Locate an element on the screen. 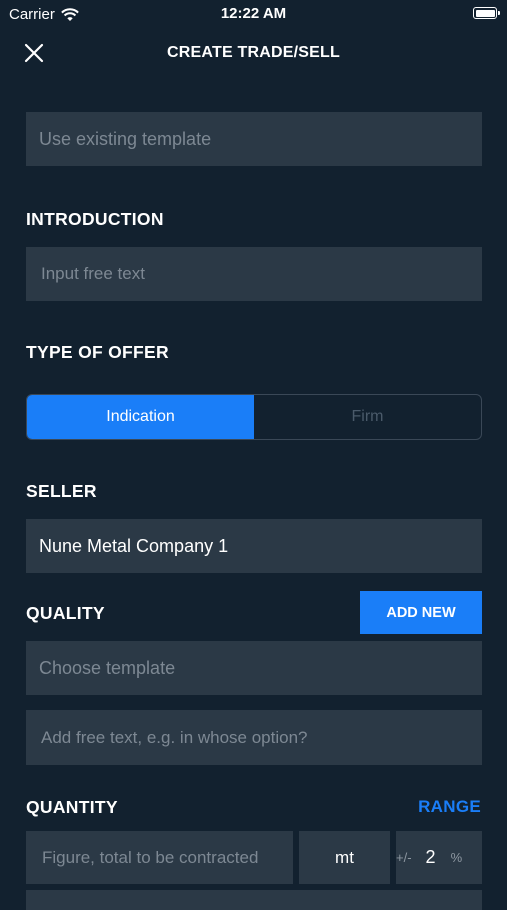 This screenshot has height=910, width=507. introduction-placeholder: Input free text is located at coordinates (93, 273).